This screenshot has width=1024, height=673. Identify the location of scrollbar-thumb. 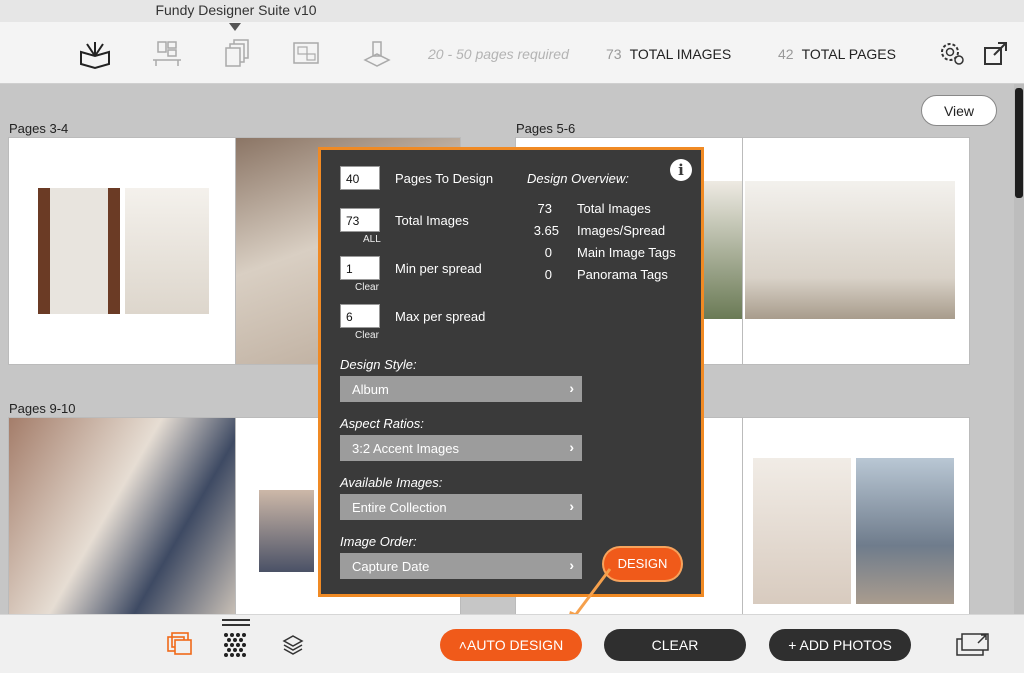
(1019, 143).